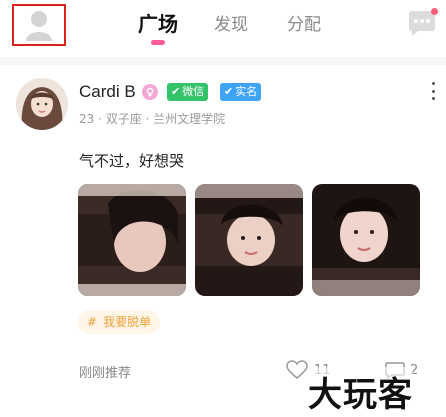 This screenshot has height=417, width=446. Describe the element at coordinates (107, 92) in the screenshot. I see `post-username: Cardi B` at that location.